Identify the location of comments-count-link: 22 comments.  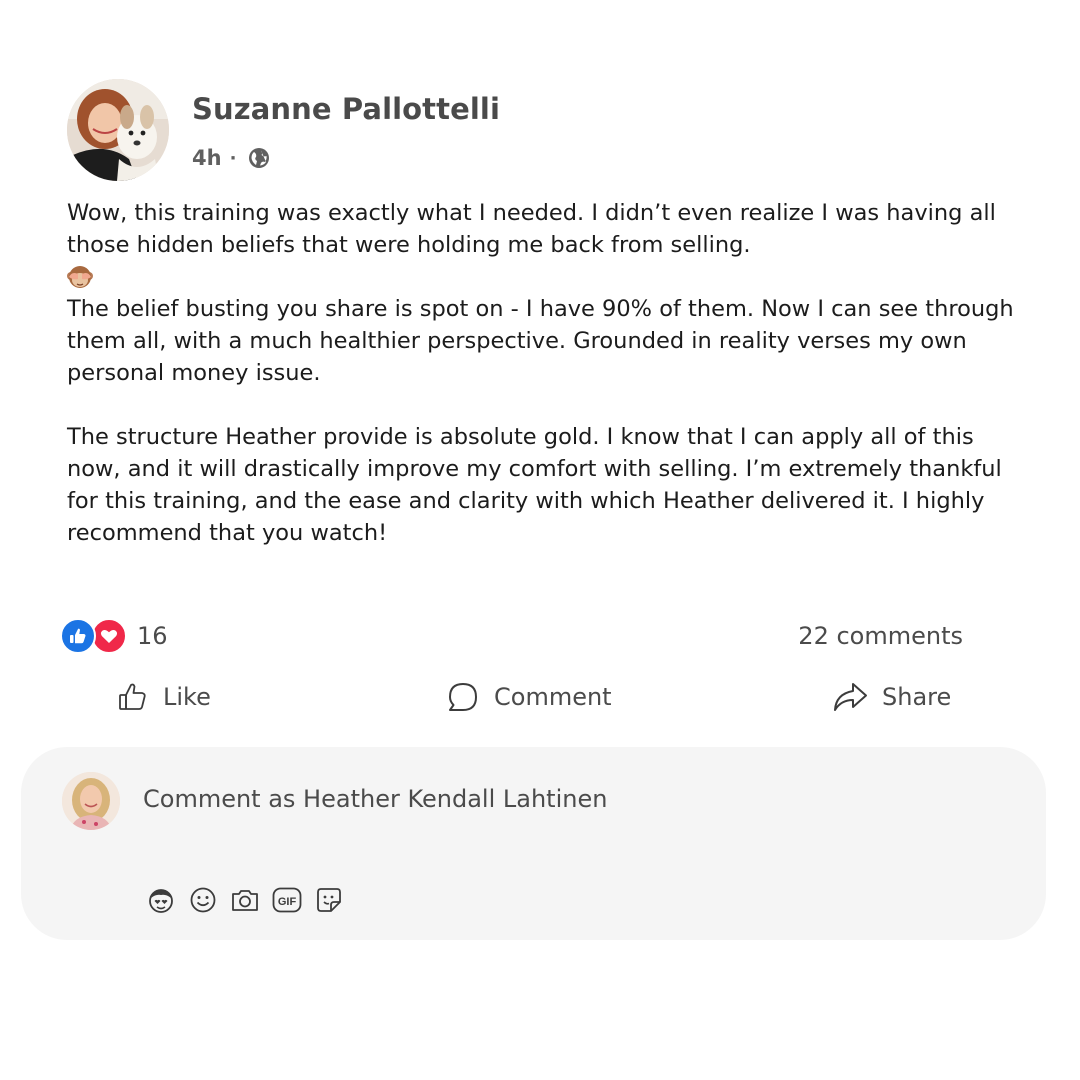
(880, 636).